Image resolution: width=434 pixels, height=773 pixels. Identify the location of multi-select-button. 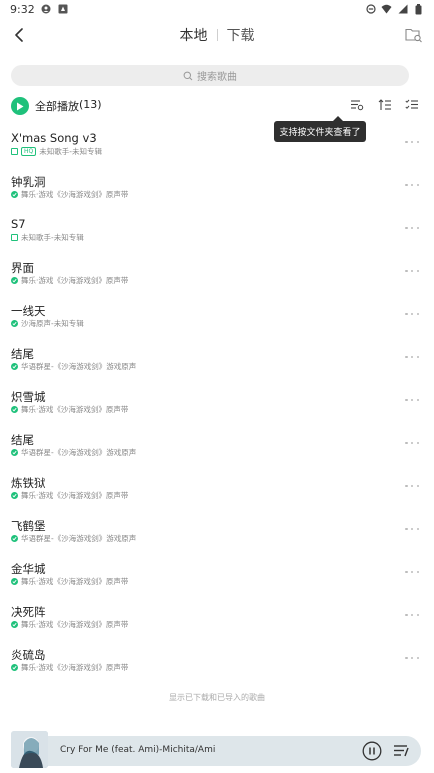
(412, 105).